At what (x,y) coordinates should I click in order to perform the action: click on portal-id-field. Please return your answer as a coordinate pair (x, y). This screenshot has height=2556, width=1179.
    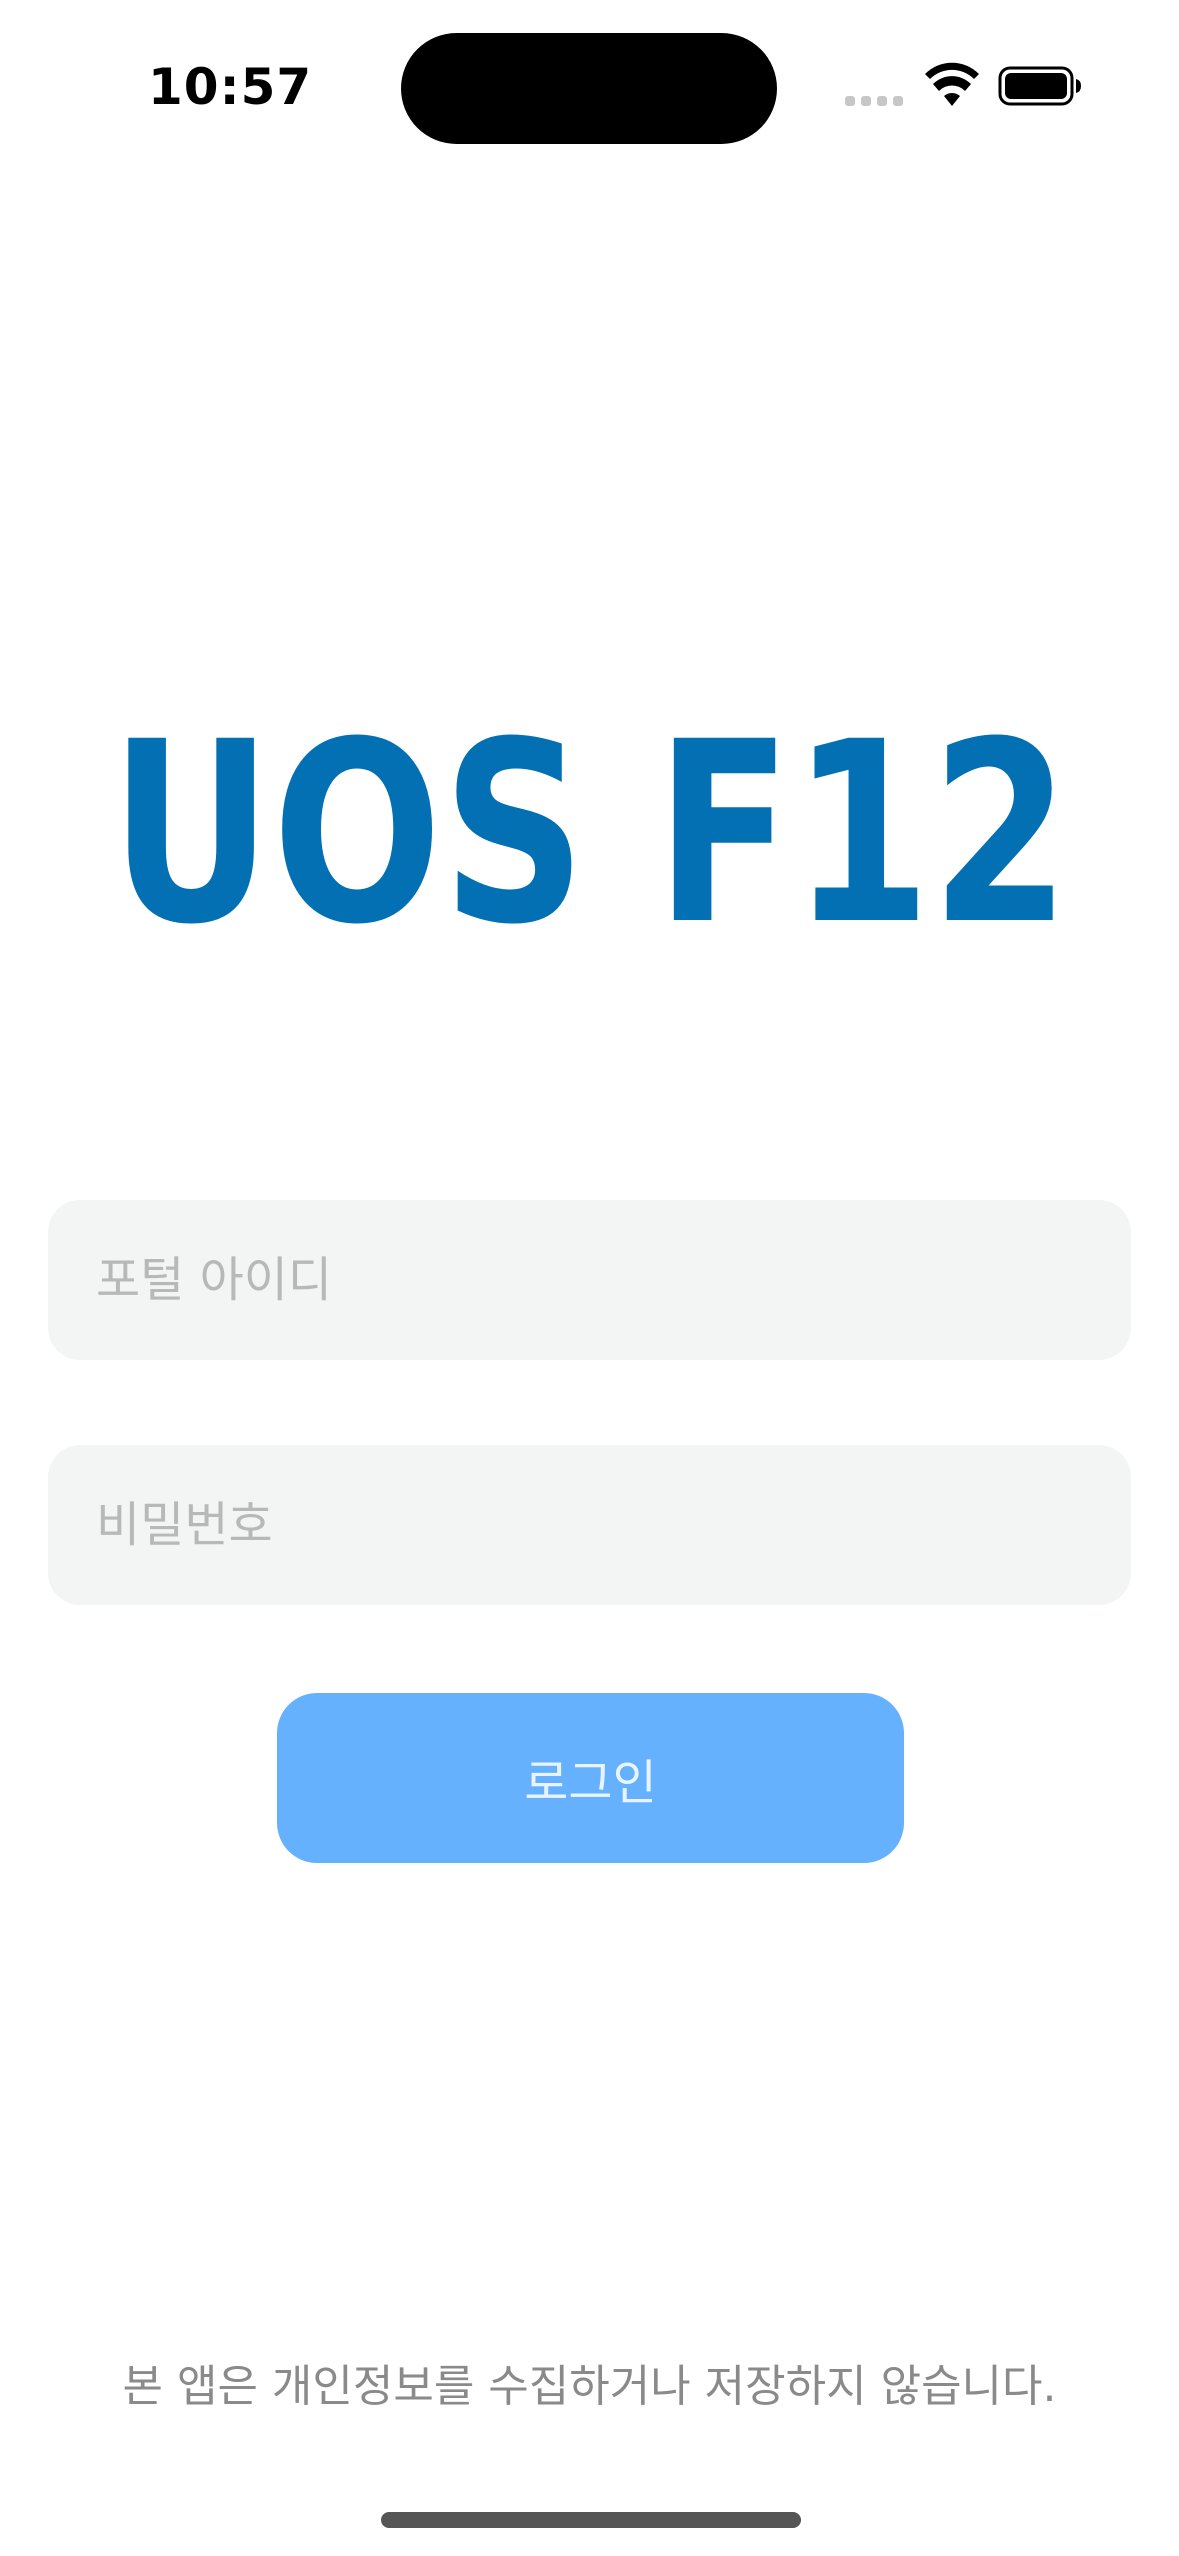
    Looking at the image, I should click on (589, 1280).